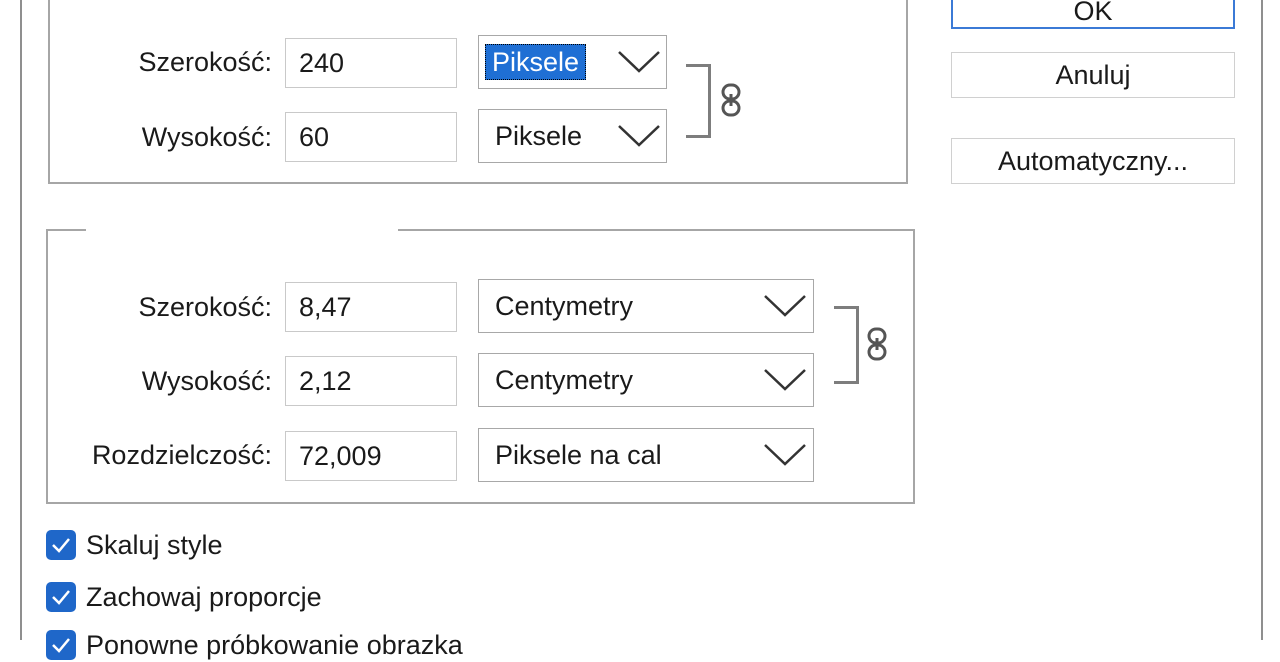 The width and height of the screenshot is (1280, 662). Describe the element at coordinates (1093, 75) in the screenshot. I see `cancel-button: Anuluj` at that location.